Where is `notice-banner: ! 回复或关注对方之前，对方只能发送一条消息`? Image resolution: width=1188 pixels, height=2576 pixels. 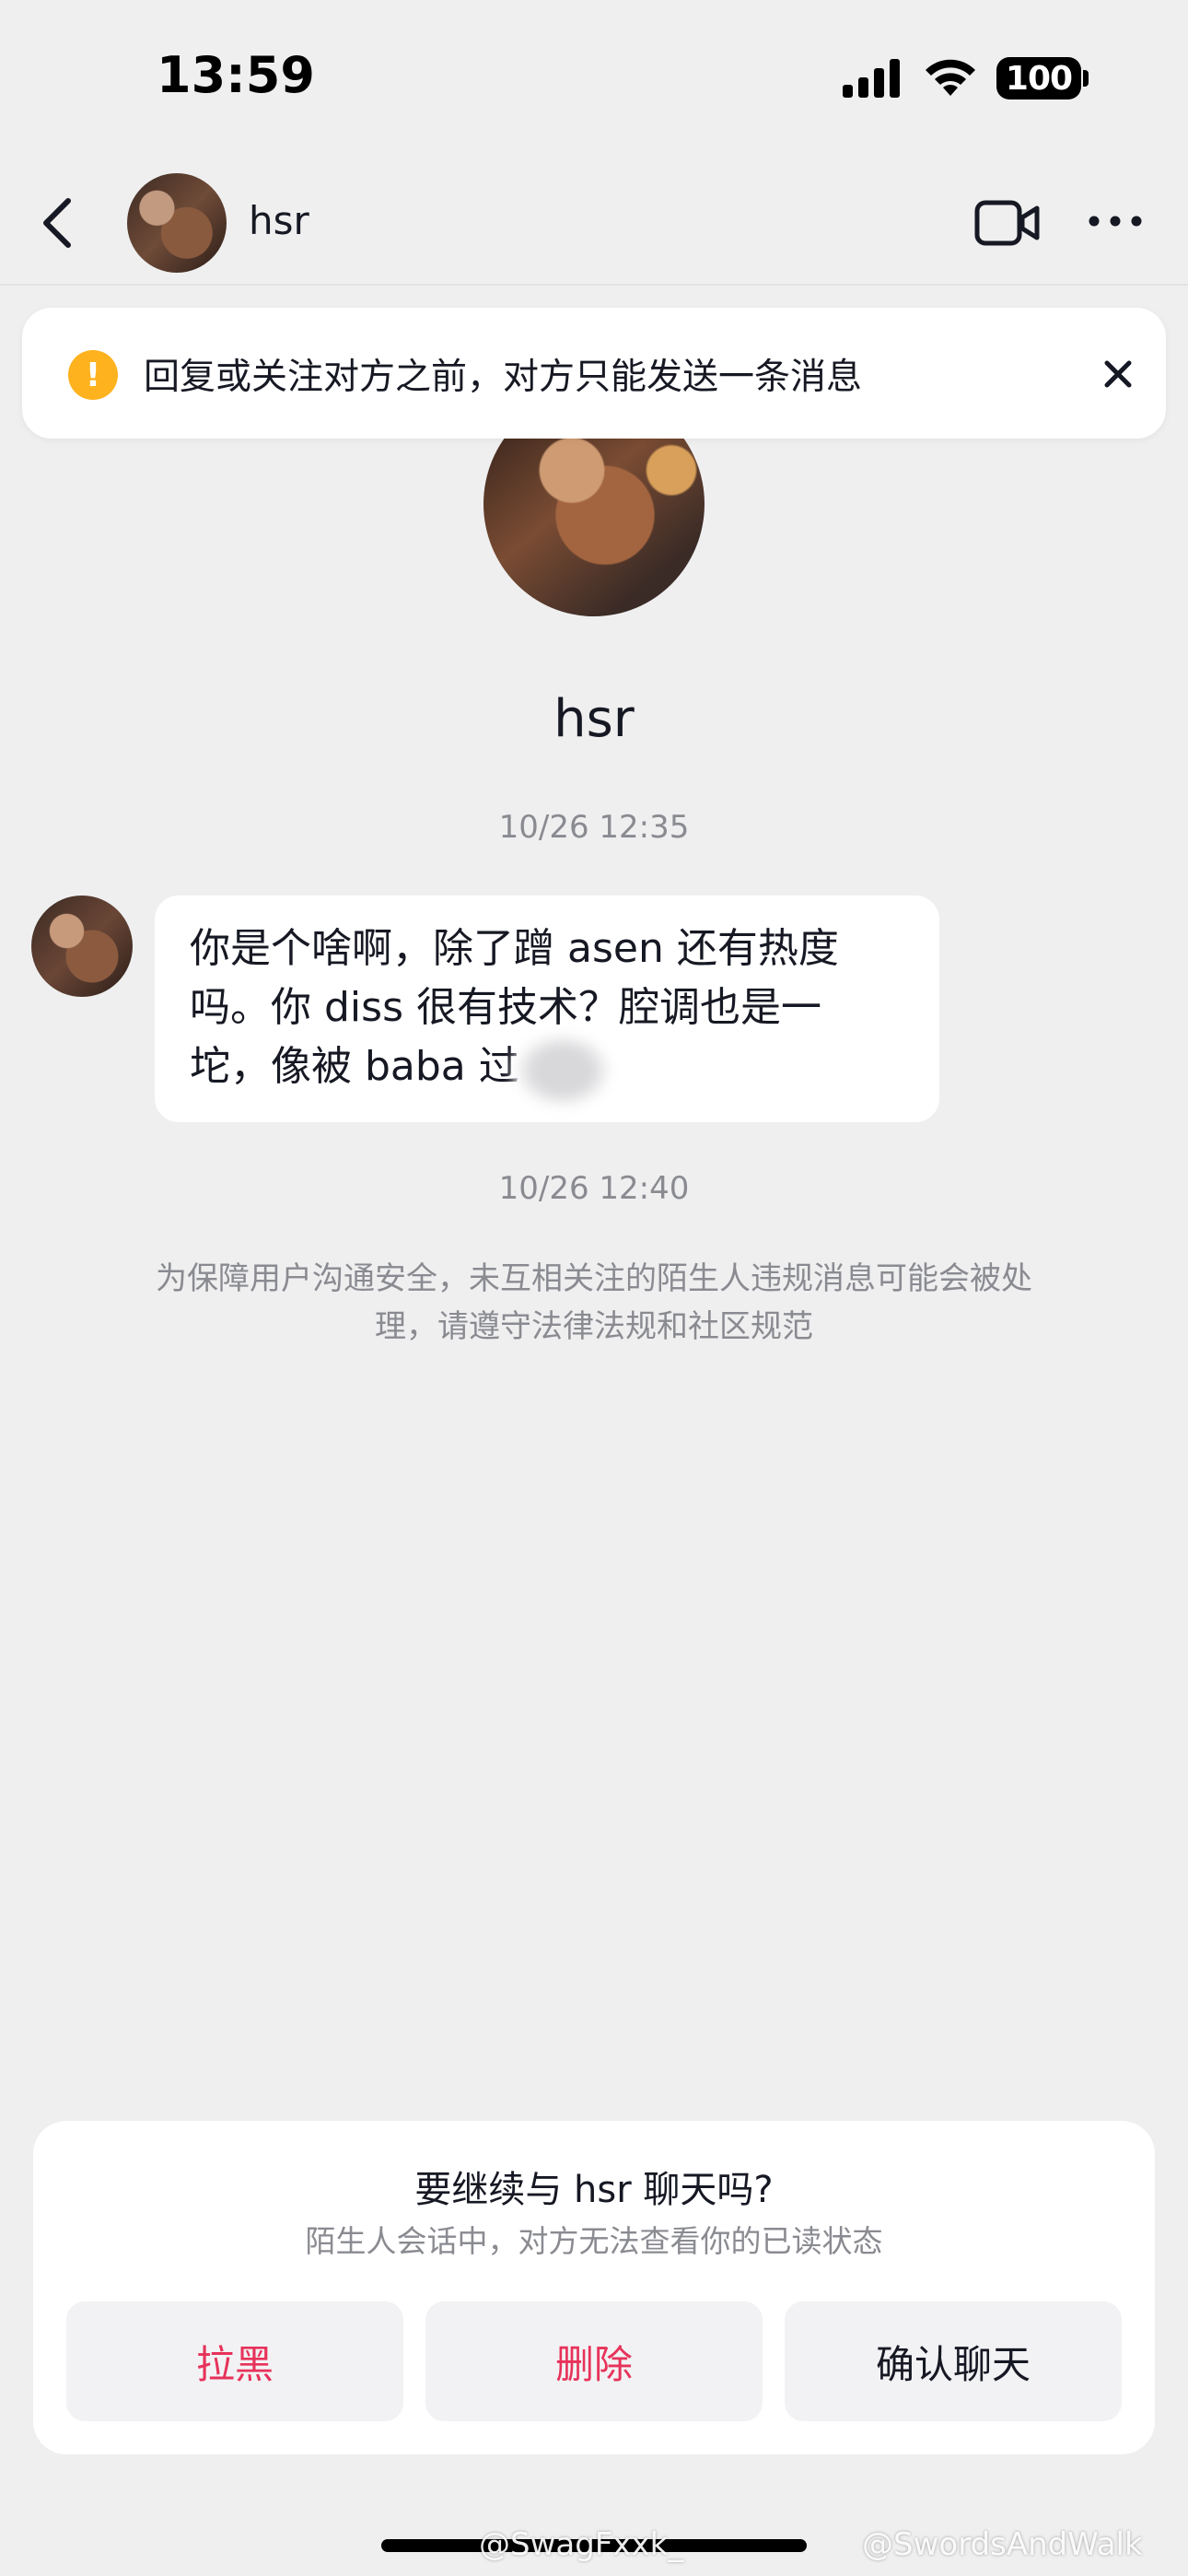
notice-banner: ! 回复或关注对方之前，对方只能发送一条消息 is located at coordinates (594, 373).